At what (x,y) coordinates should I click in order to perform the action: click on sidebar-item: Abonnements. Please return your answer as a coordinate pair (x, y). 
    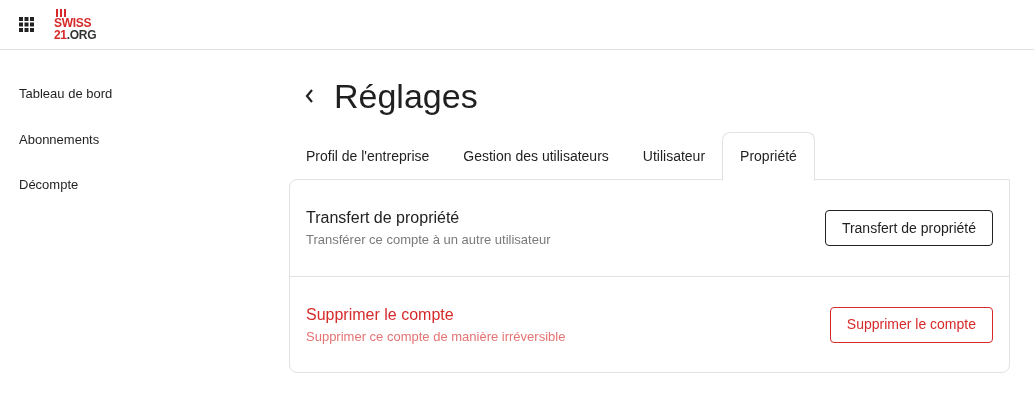
    Looking at the image, I should click on (59, 139).